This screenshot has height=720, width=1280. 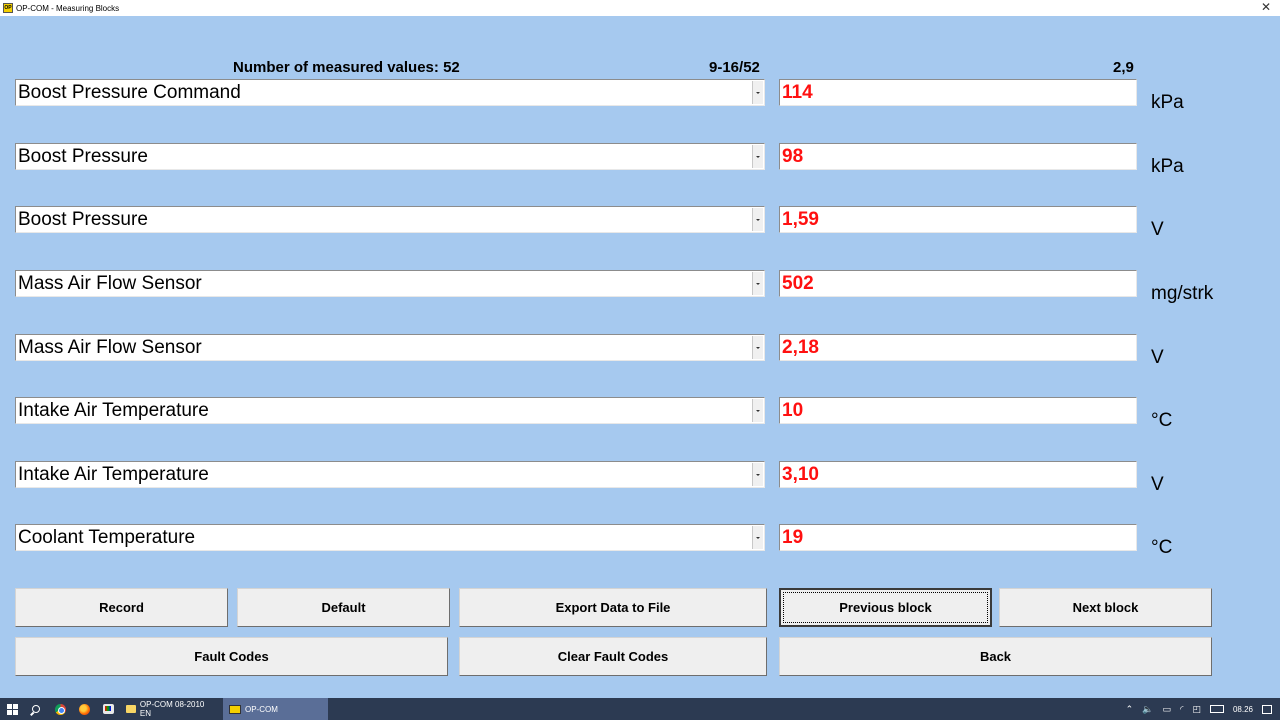 What do you see at coordinates (640, 8) in the screenshot?
I see `title-bar: OP COM OP-COM - Measuring Blocks ✕` at bounding box center [640, 8].